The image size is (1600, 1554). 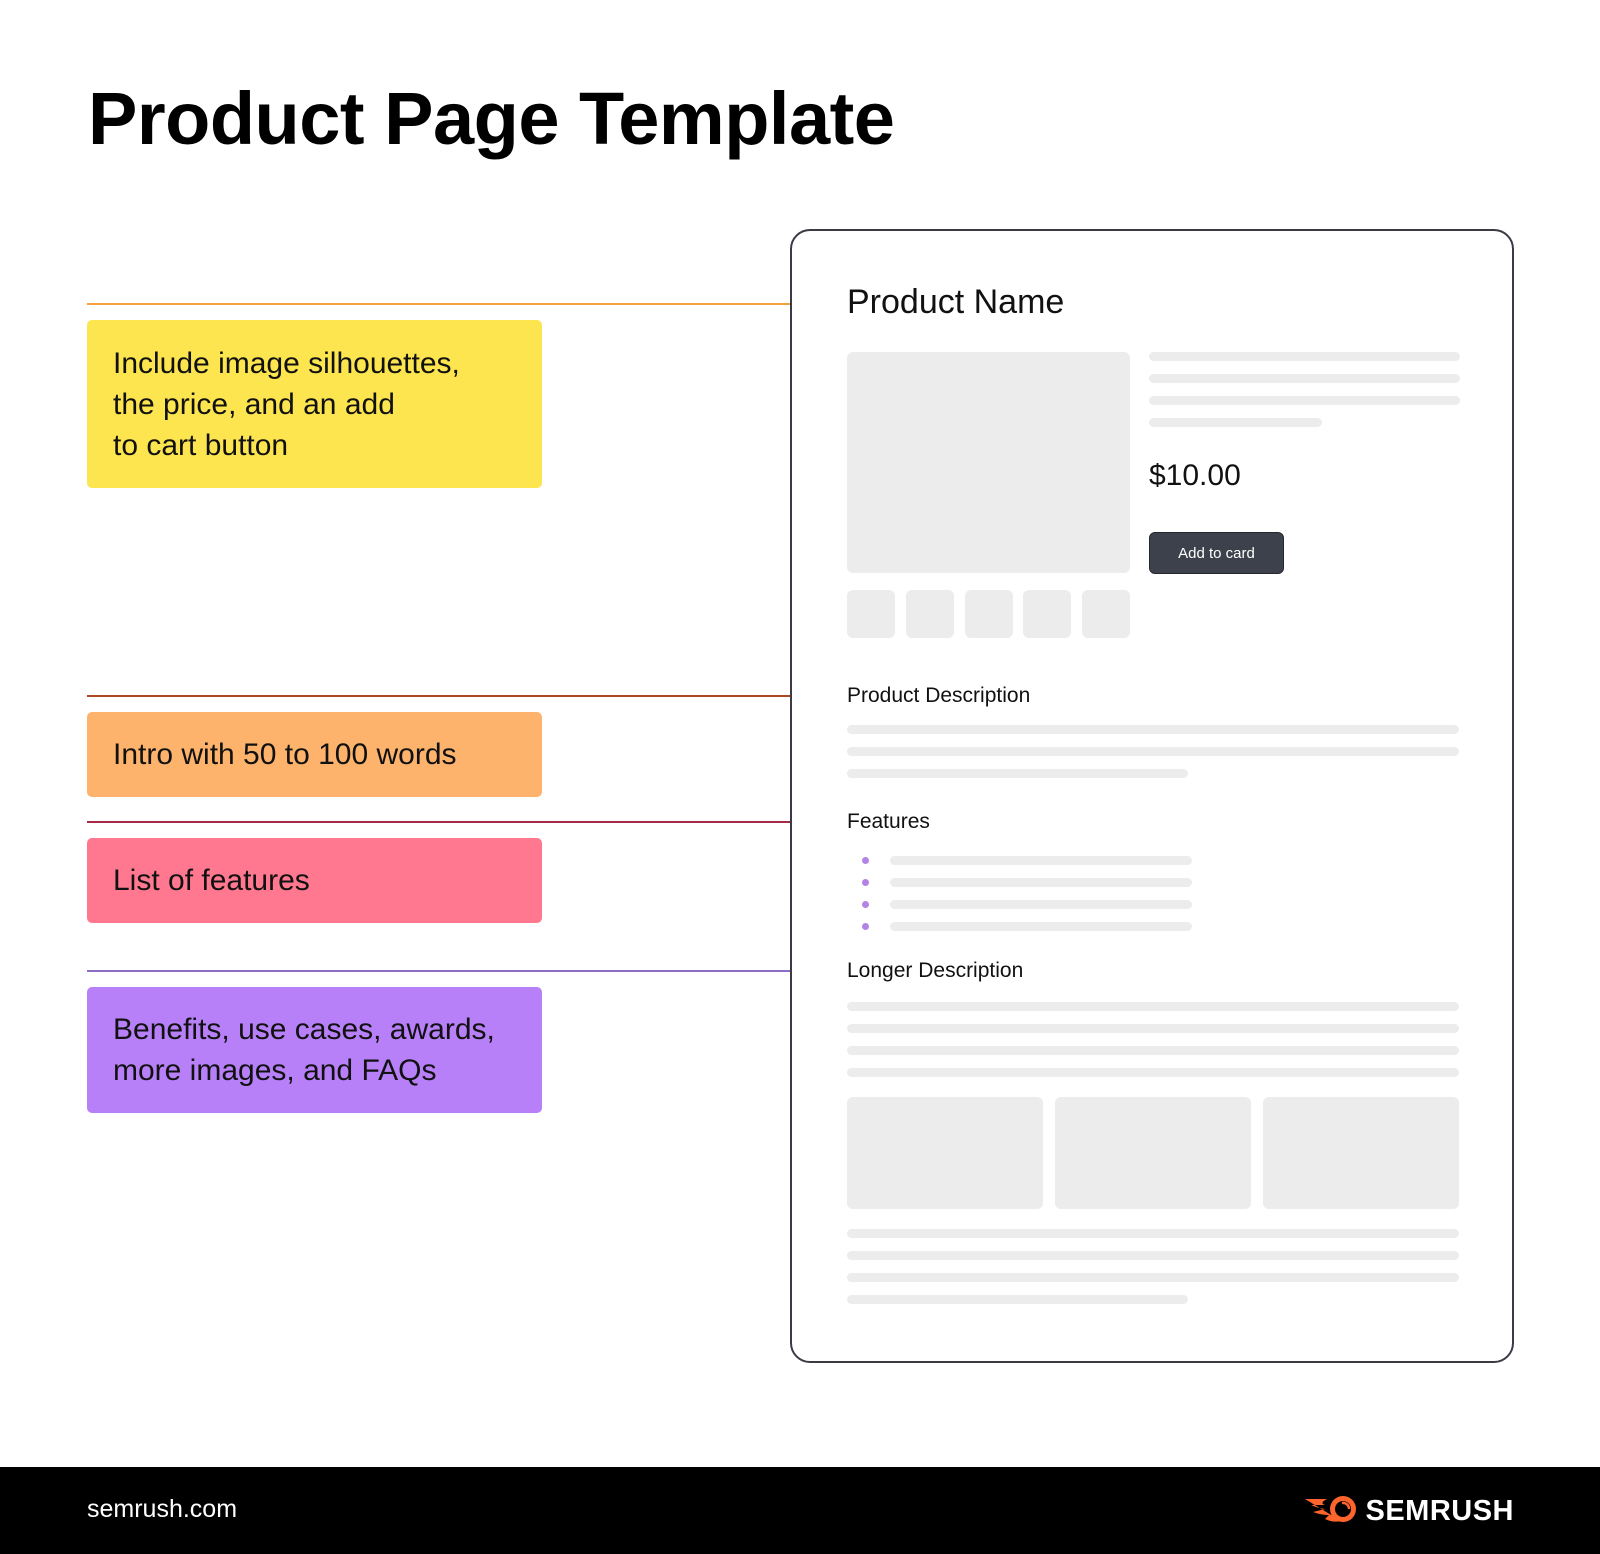 I want to click on connector-line-longer-description, so click(x=456, y=971).